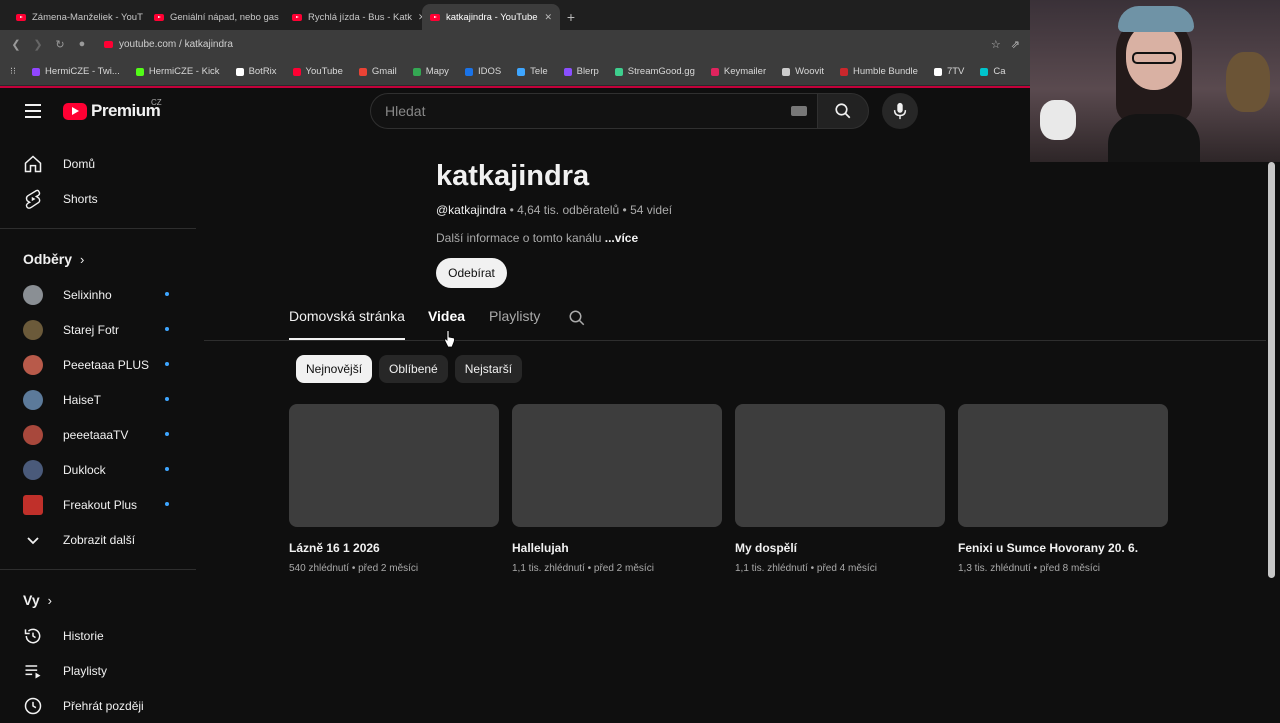 The image size is (1280, 723). I want to click on chip-newest: Nejnovější, so click(334, 369).